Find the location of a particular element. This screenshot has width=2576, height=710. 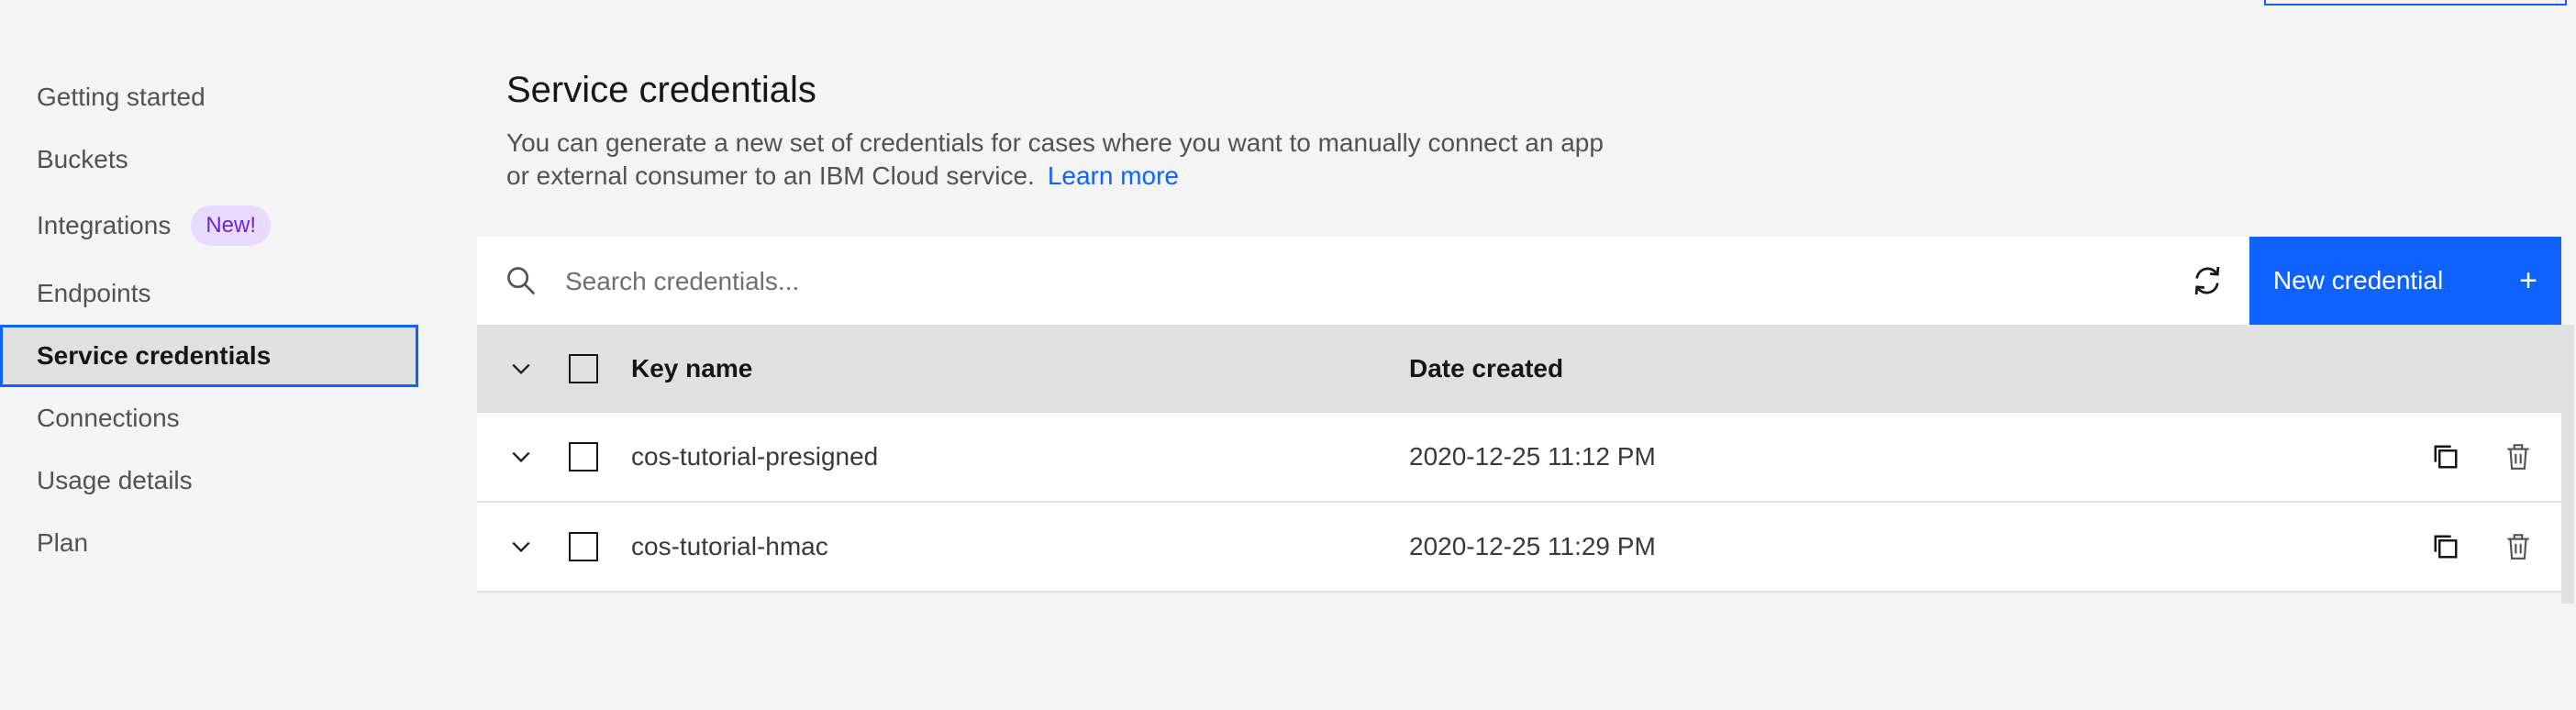

column-header-date-created: Date created is located at coordinates (1486, 369).